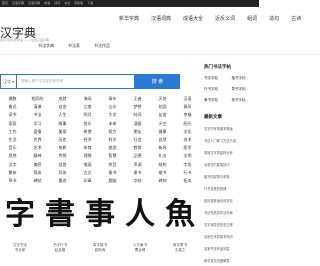 The image size is (320, 266). Describe the element at coordinates (231, 212) in the screenshot. I see `news-item: 书法作品的章法布局` at that location.